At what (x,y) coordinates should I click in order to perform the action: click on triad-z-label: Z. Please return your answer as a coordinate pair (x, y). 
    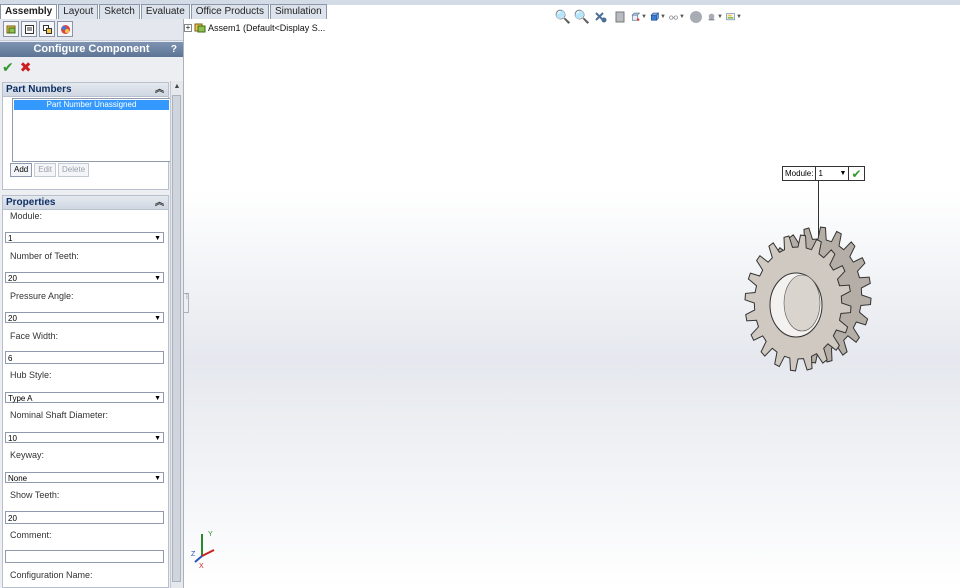
    Looking at the image, I should click on (193, 554).